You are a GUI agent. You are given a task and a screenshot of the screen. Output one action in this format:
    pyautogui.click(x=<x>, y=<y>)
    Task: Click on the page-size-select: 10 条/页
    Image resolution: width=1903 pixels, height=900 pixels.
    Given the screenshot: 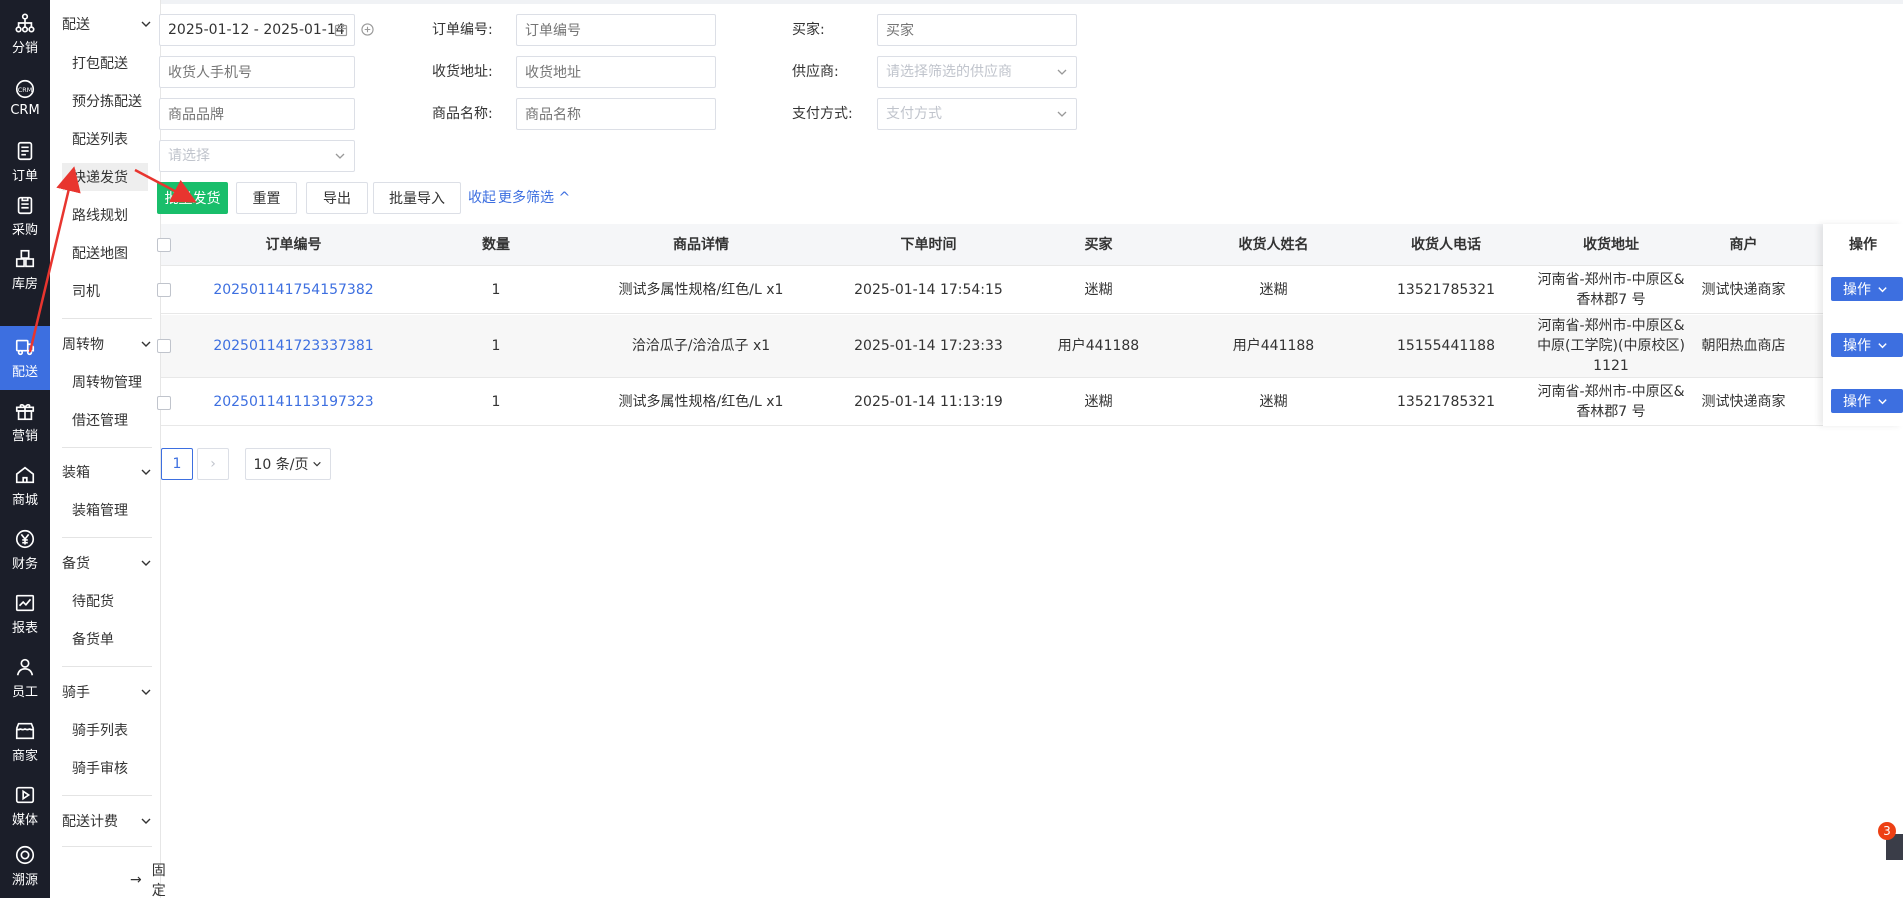 What is the action you would take?
    pyautogui.click(x=288, y=464)
    